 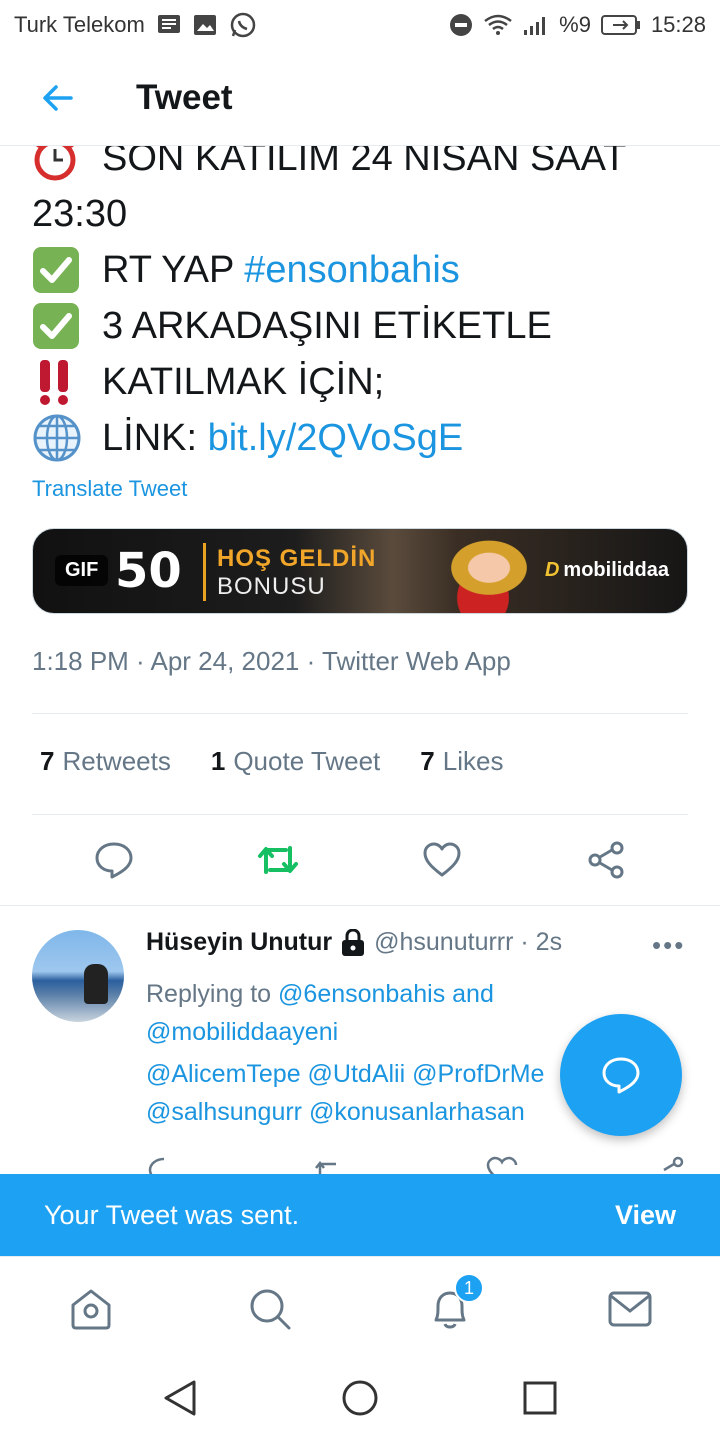 I want to click on mail-icon, so click(x=630, y=1309).